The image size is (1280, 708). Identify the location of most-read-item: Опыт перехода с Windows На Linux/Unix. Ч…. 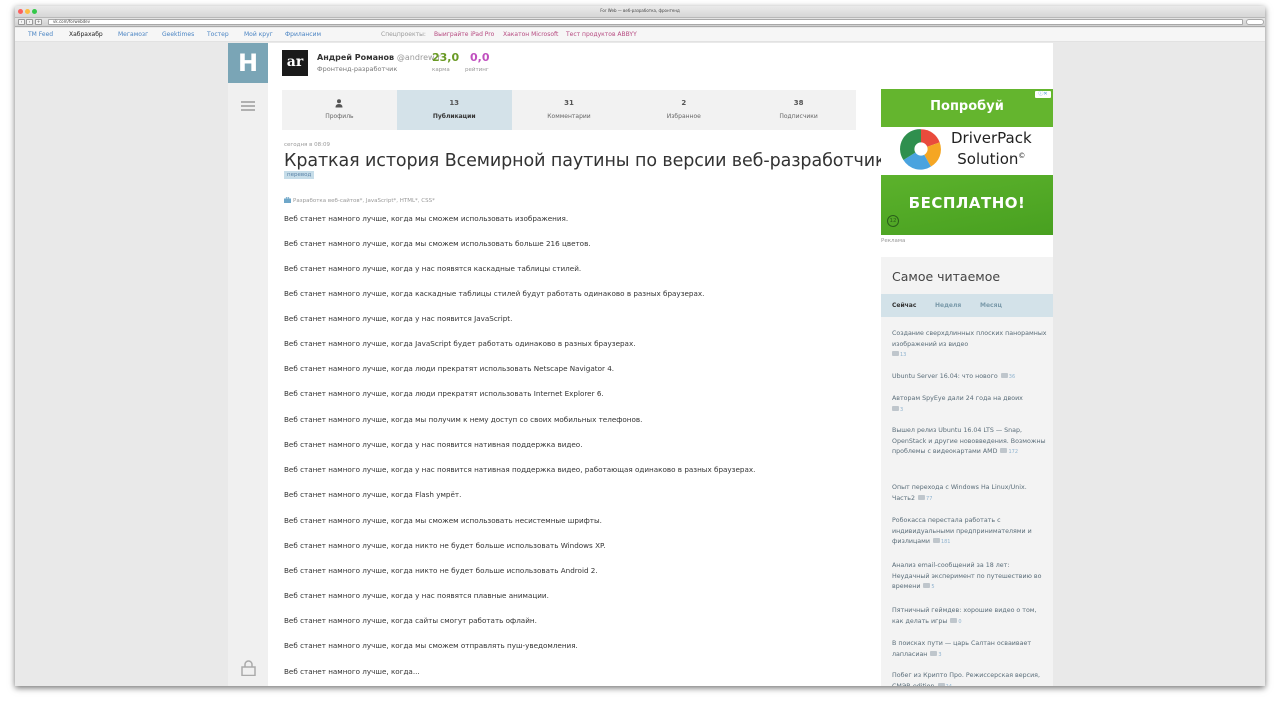
(970, 493).